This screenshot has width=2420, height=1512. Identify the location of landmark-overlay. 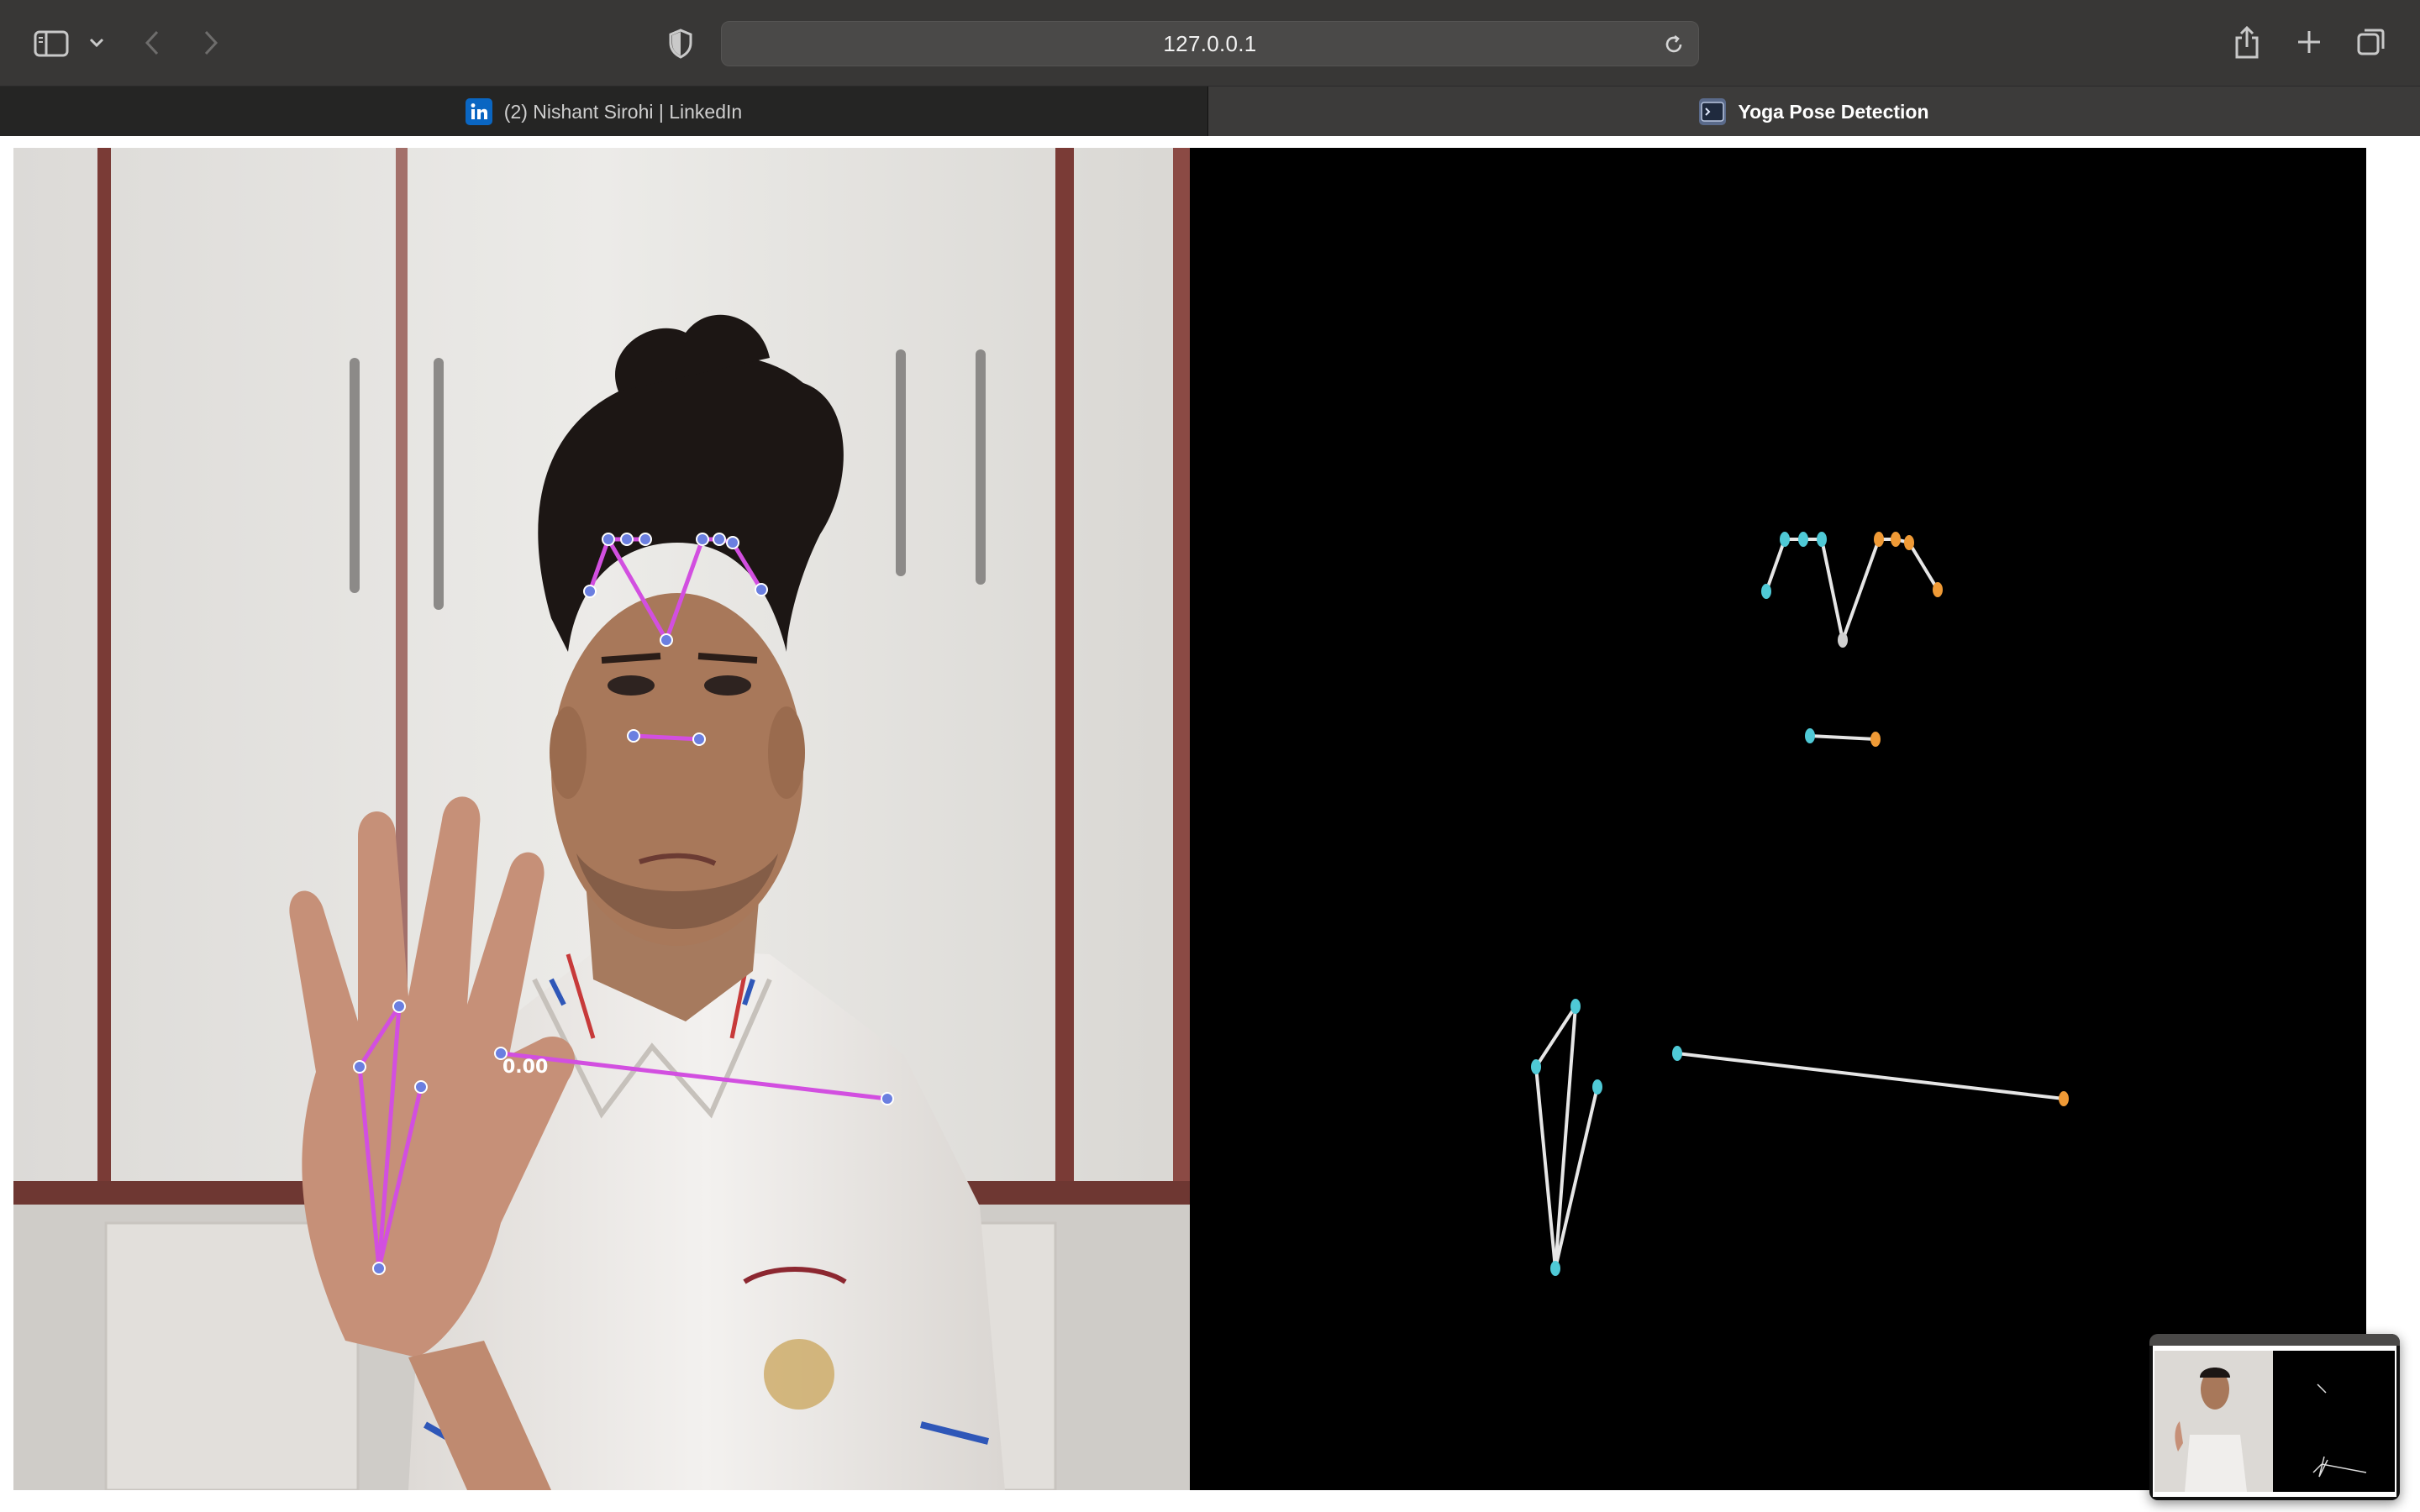
(623, 904).